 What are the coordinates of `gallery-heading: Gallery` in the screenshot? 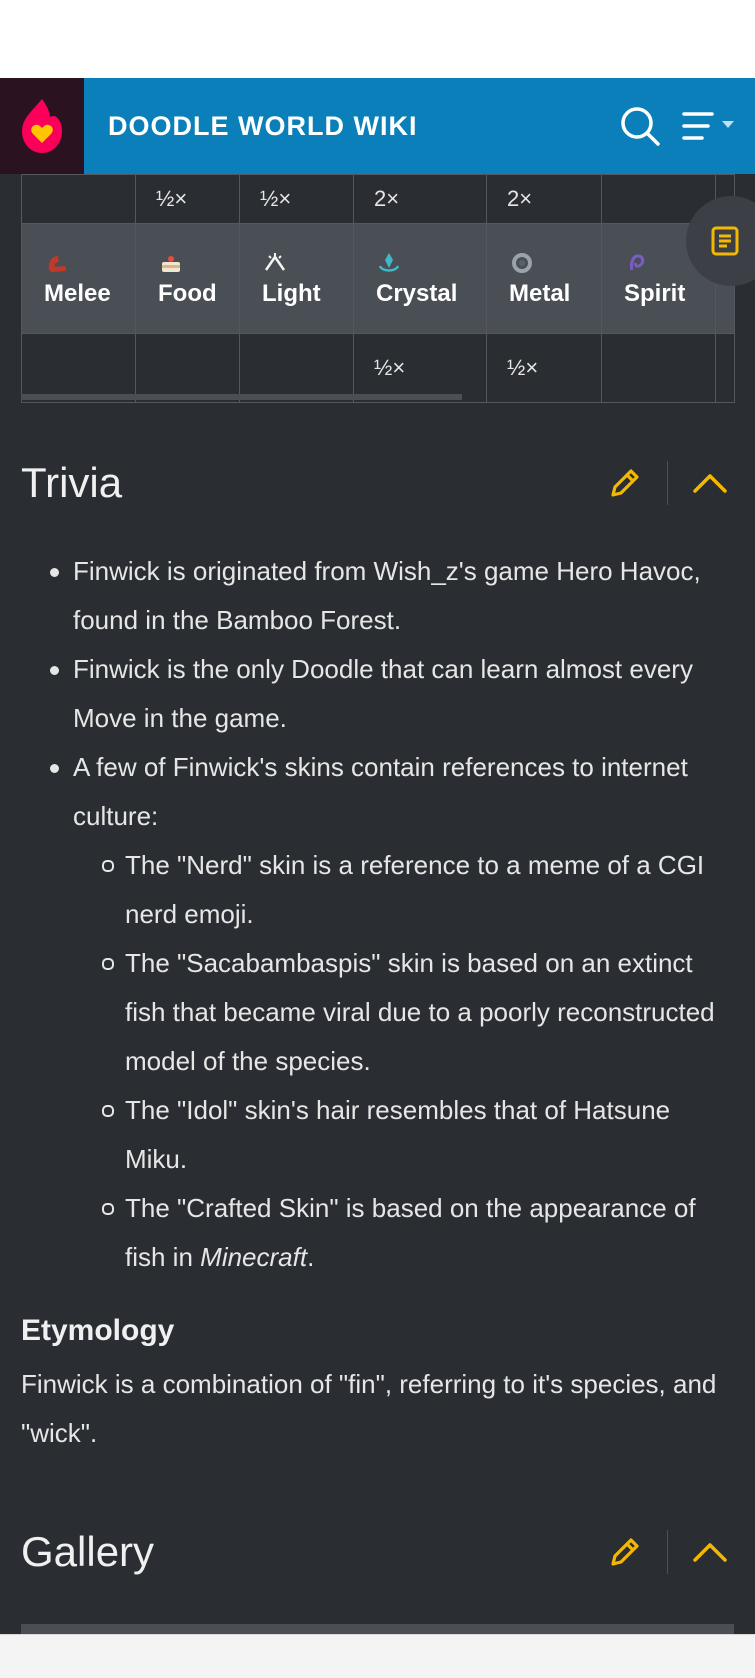 It's located at (88, 1551).